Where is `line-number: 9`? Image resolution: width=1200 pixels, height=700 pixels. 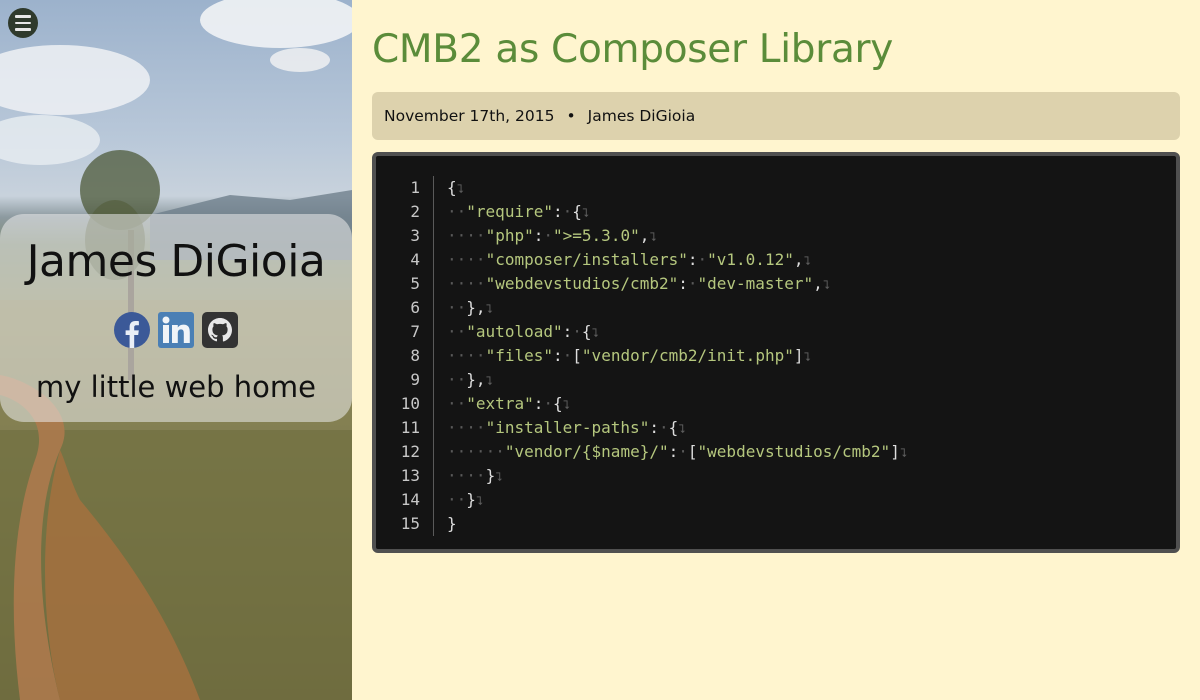
line-number: 9 is located at coordinates (414, 380).